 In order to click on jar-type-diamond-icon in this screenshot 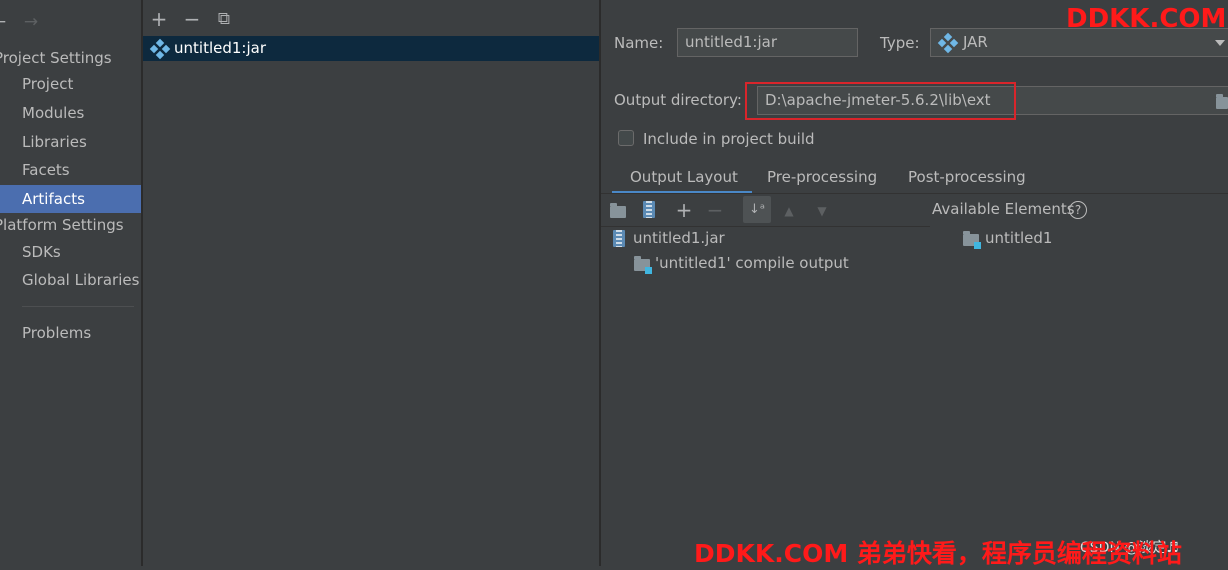, I will do `click(948, 43)`.